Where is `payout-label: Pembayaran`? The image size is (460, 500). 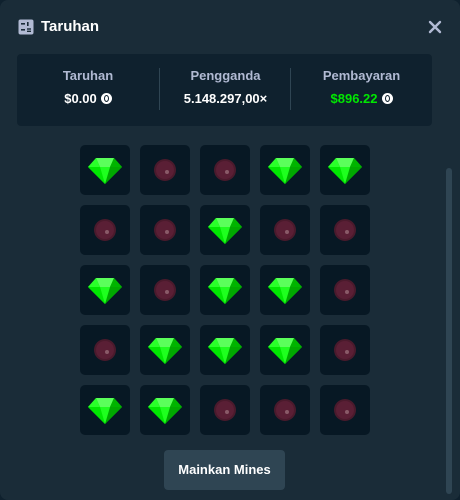 payout-label: Pembayaran is located at coordinates (361, 75).